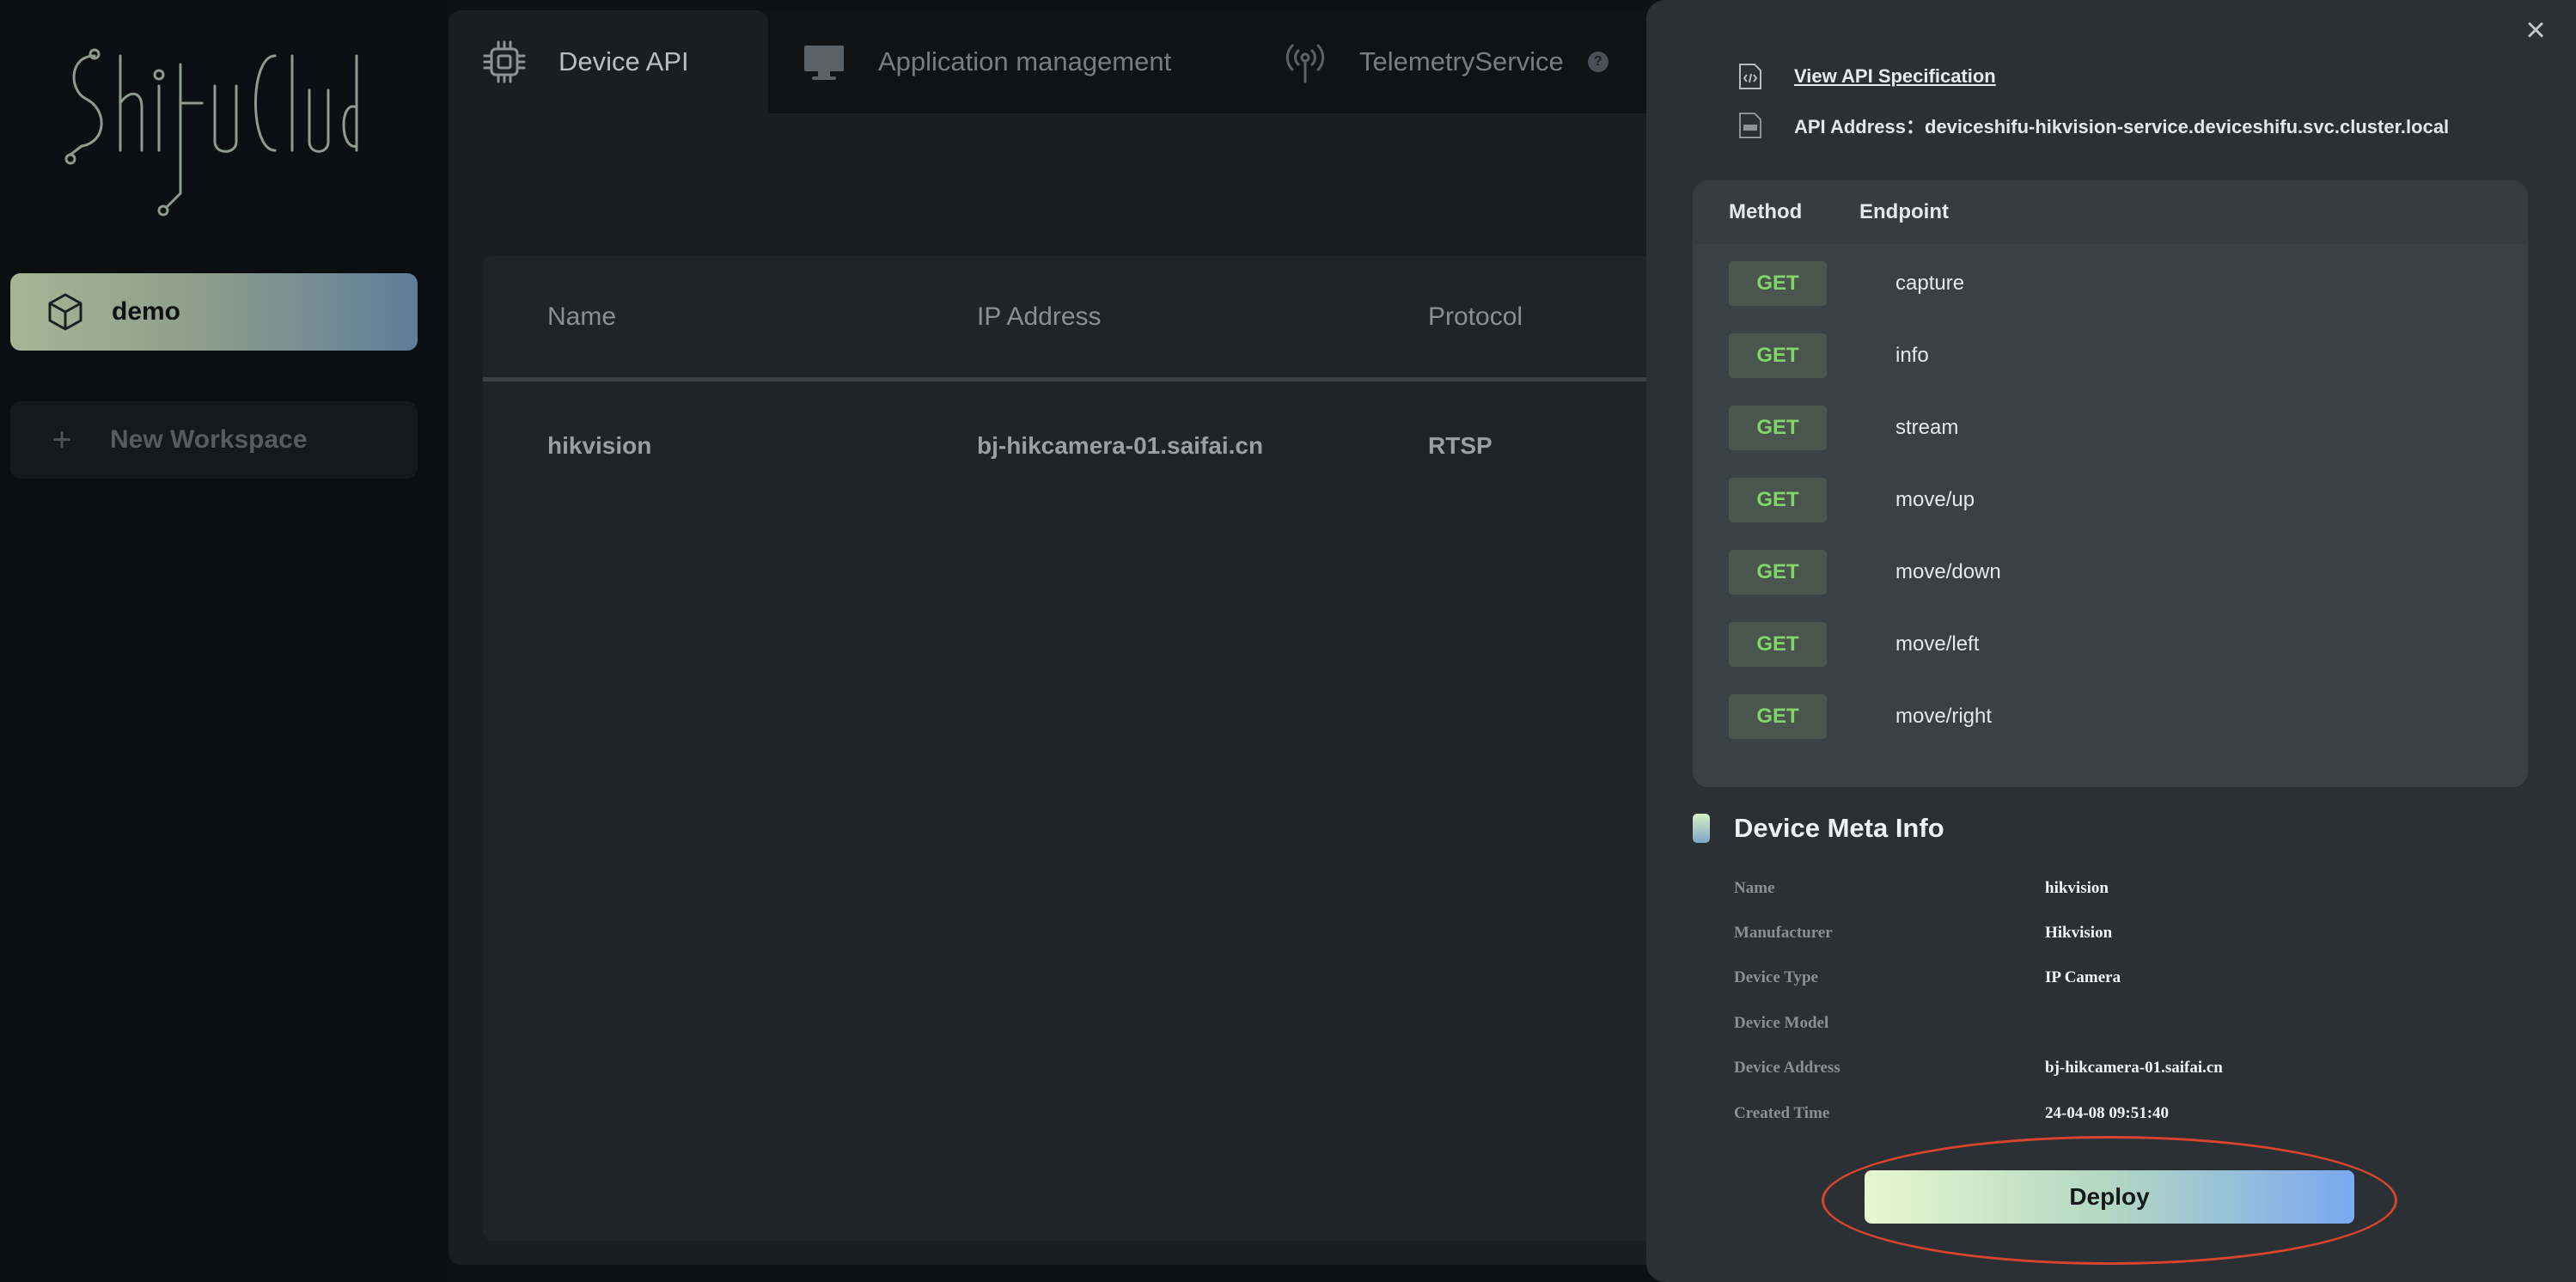  I want to click on endpoint-path: move/left, so click(1937, 644).